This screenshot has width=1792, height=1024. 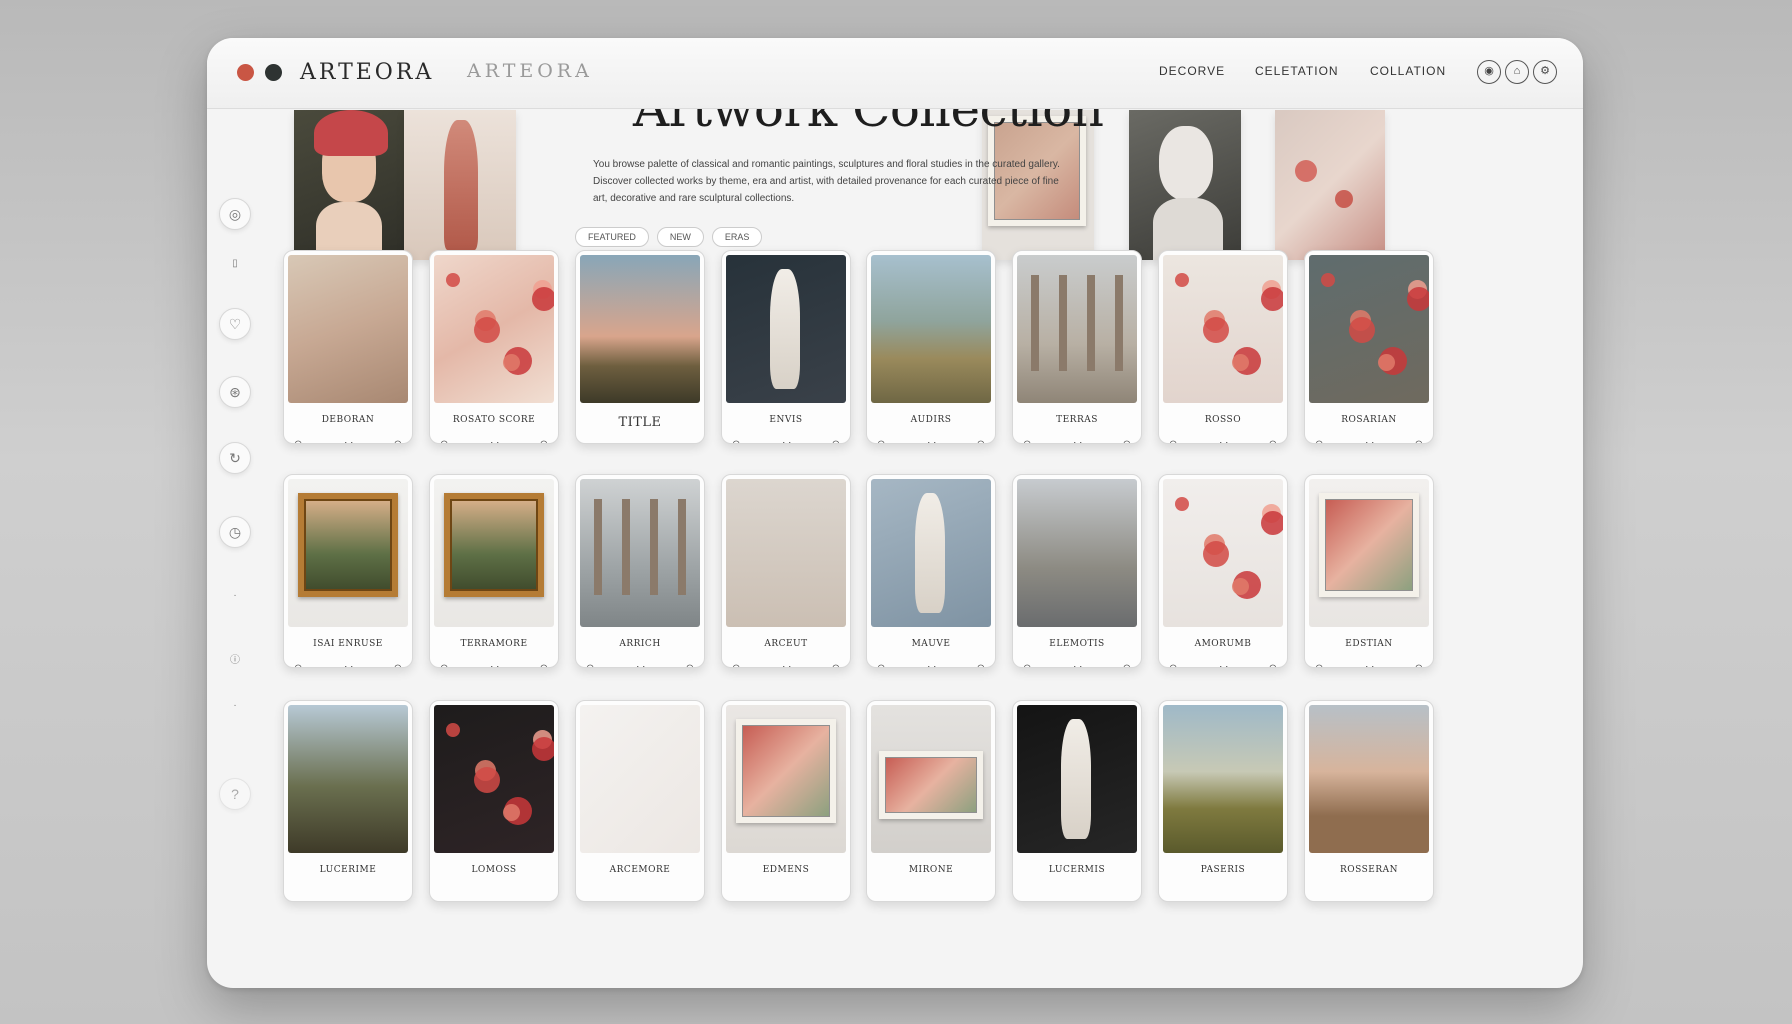 What do you see at coordinates (349, 185) in the screenshot?
I see `artwork-portrait-woman` at bounding box center [349, 185].